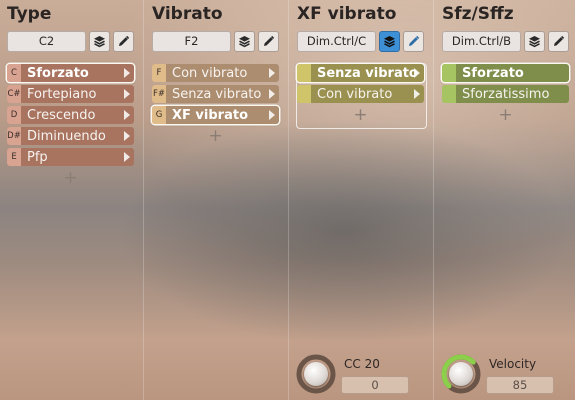  I want to click on knob-value-field: 85, so click(520, 385).